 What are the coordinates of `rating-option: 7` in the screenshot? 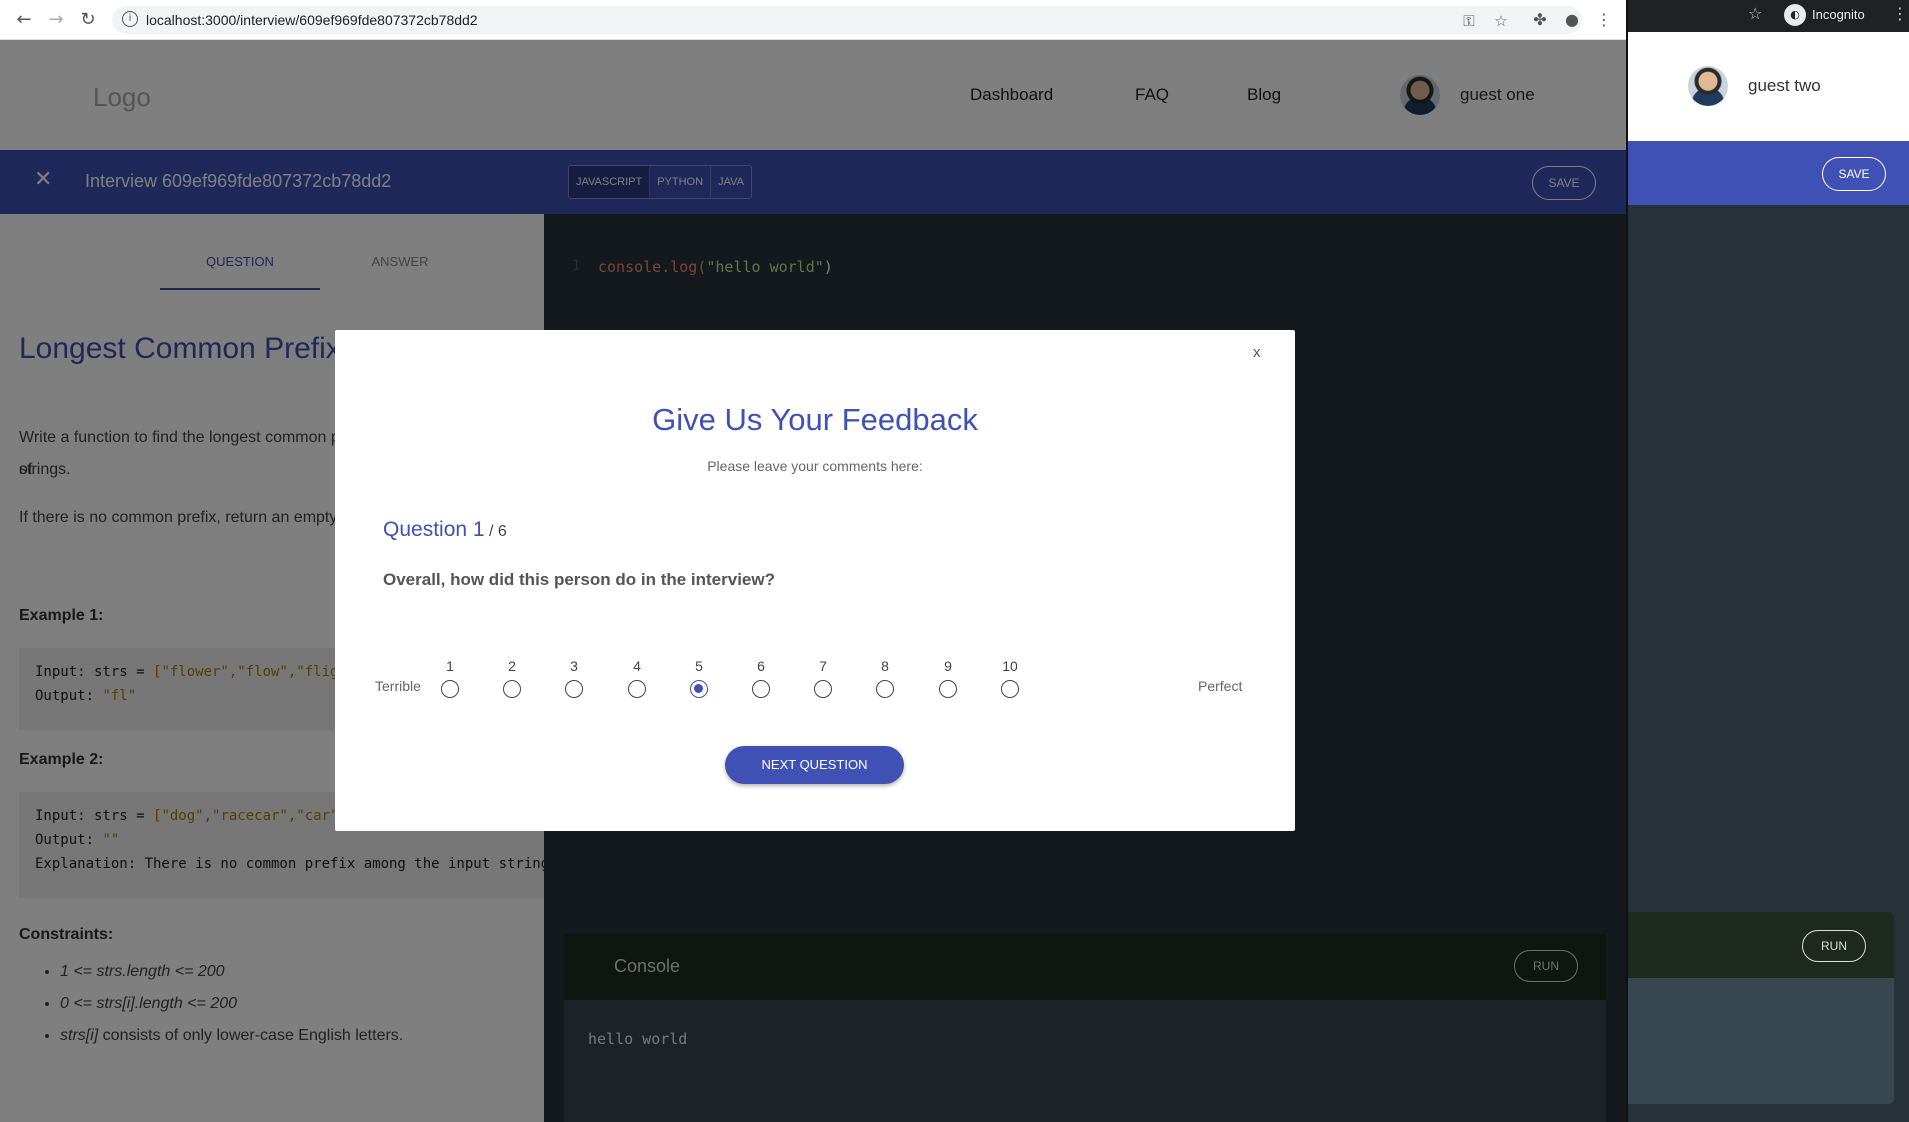 It's located at (823, 680).